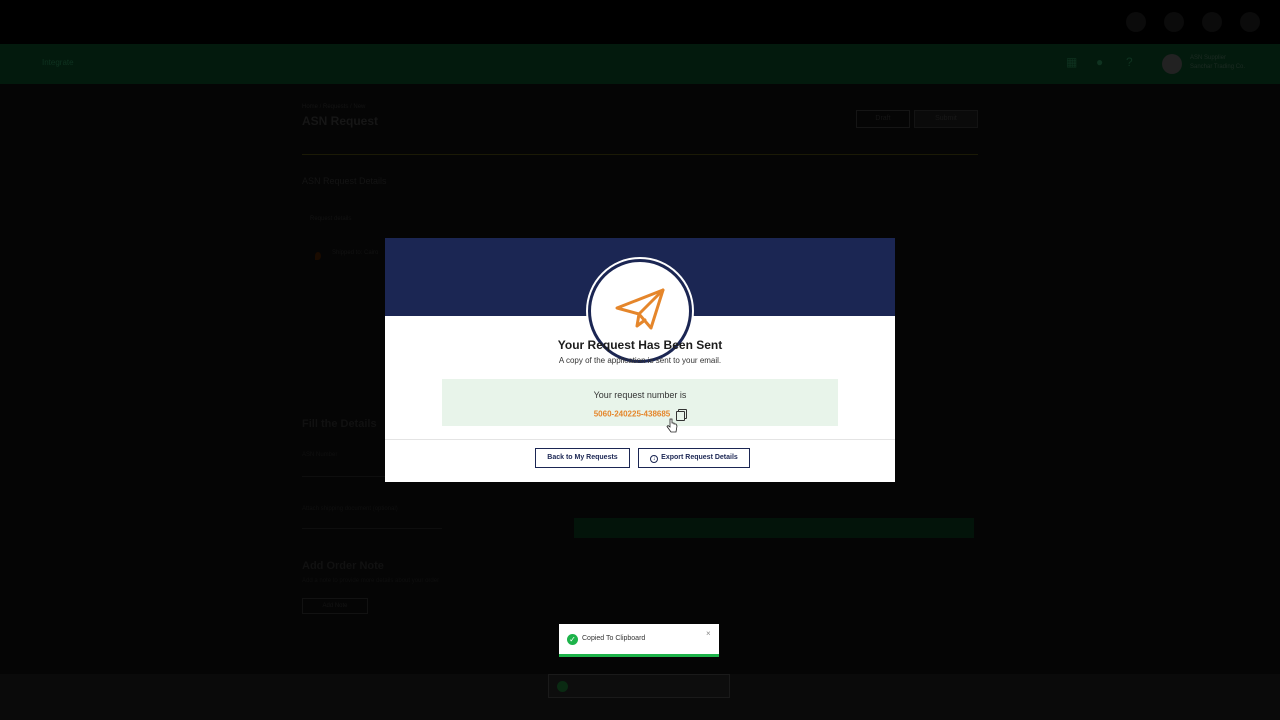 Image resolution: width=1280 pixels, height=720 pixels. I want to click on help-icon: ?, so click(1132, 62).